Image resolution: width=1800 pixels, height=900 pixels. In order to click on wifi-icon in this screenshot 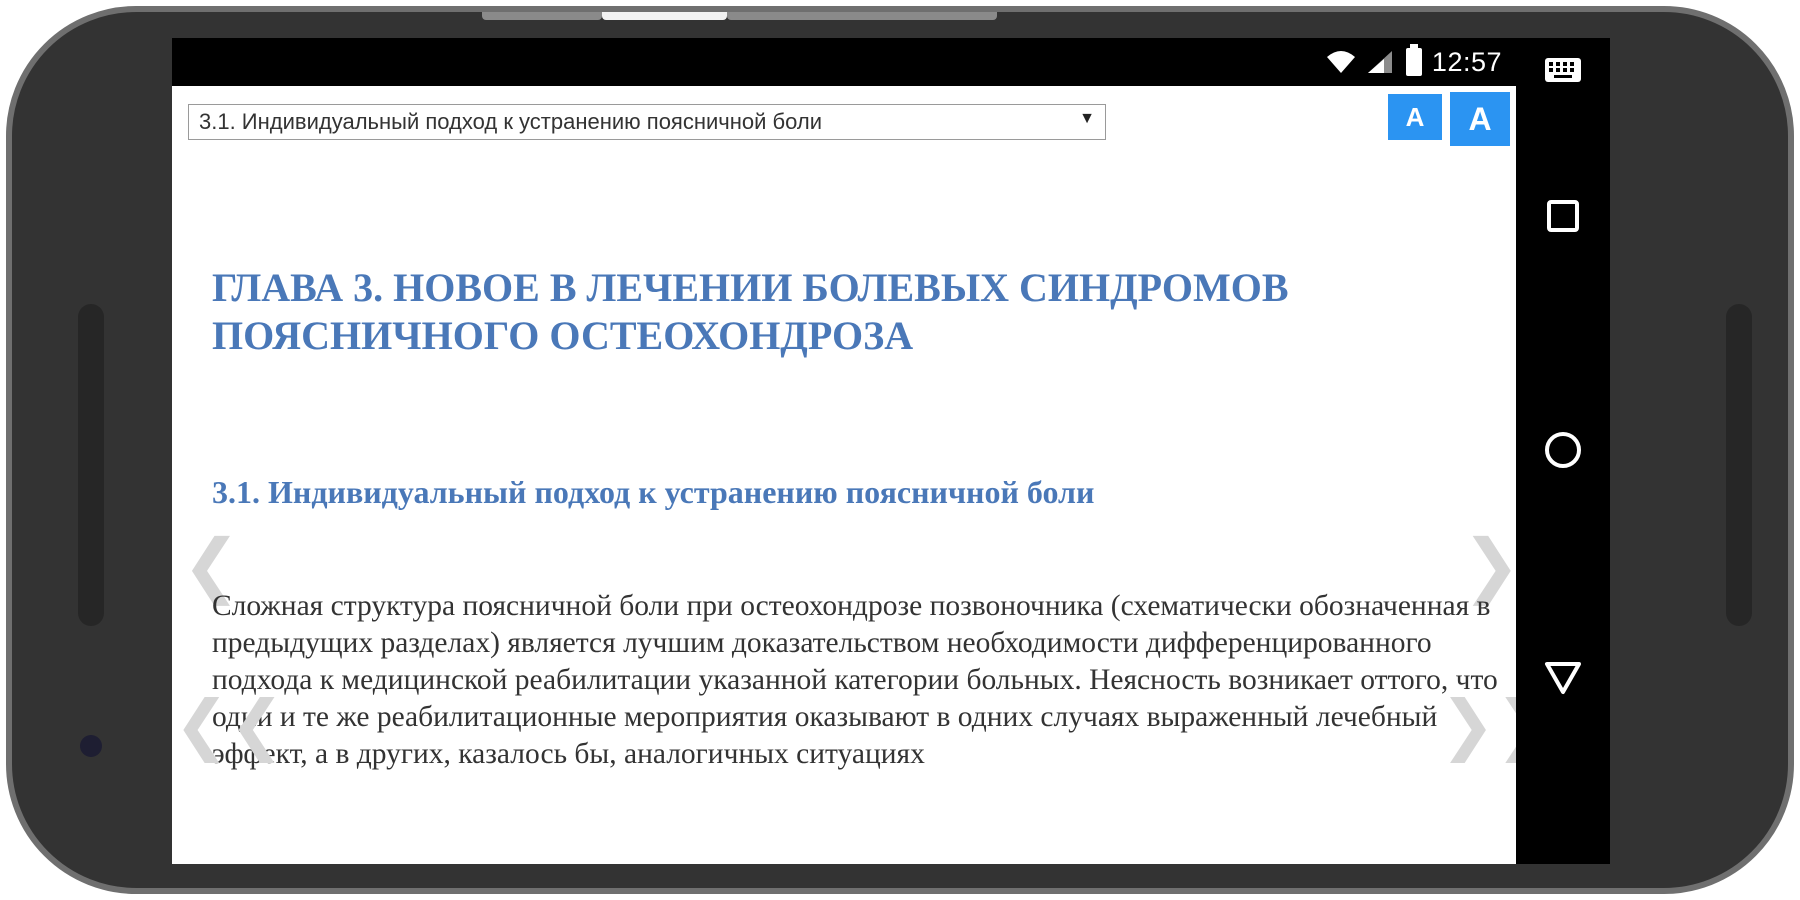, I will do `click(1340, 62)`.